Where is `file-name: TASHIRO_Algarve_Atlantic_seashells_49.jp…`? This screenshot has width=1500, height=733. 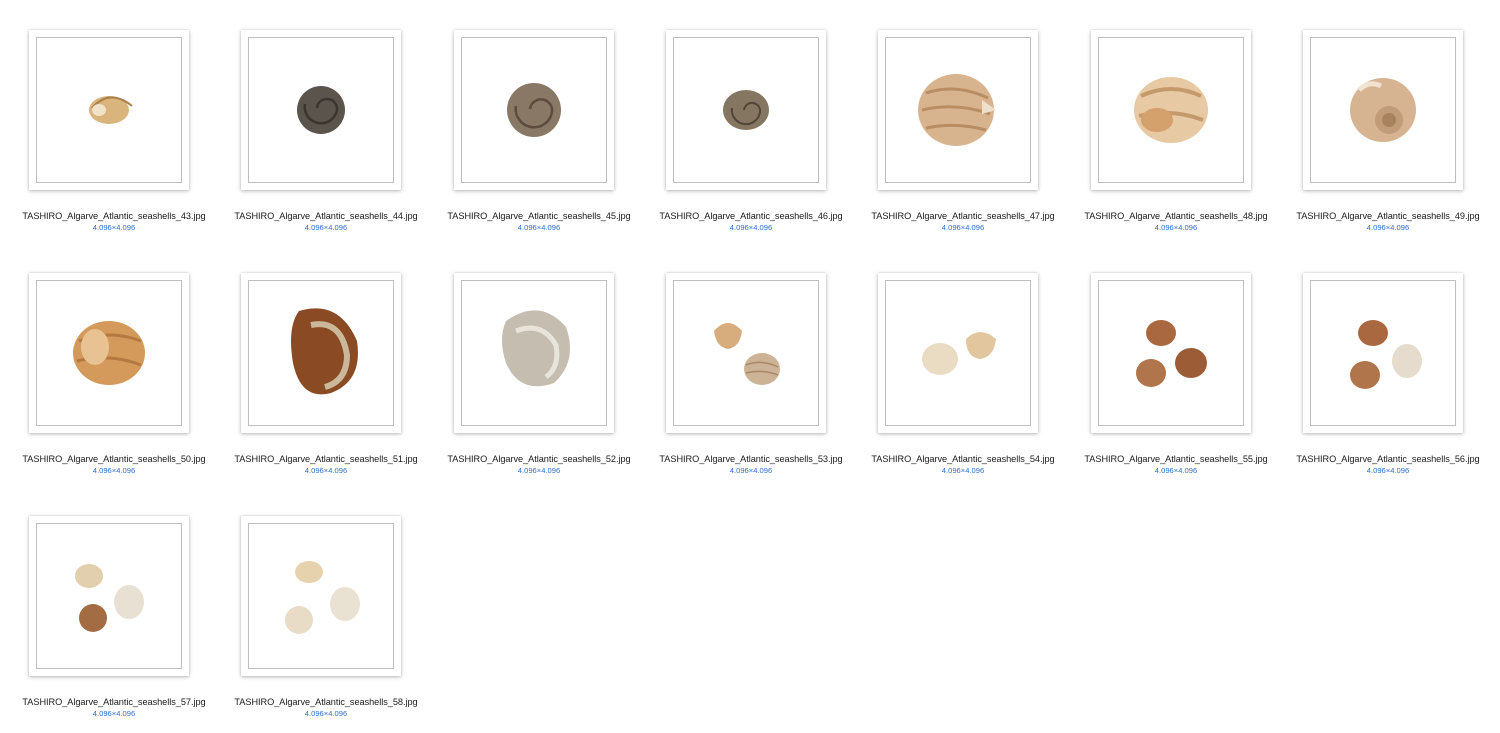
file-name: TASHIRO_Algarve_Atlantic_seashells_49.jp… is located at coordinates (1388, 216).